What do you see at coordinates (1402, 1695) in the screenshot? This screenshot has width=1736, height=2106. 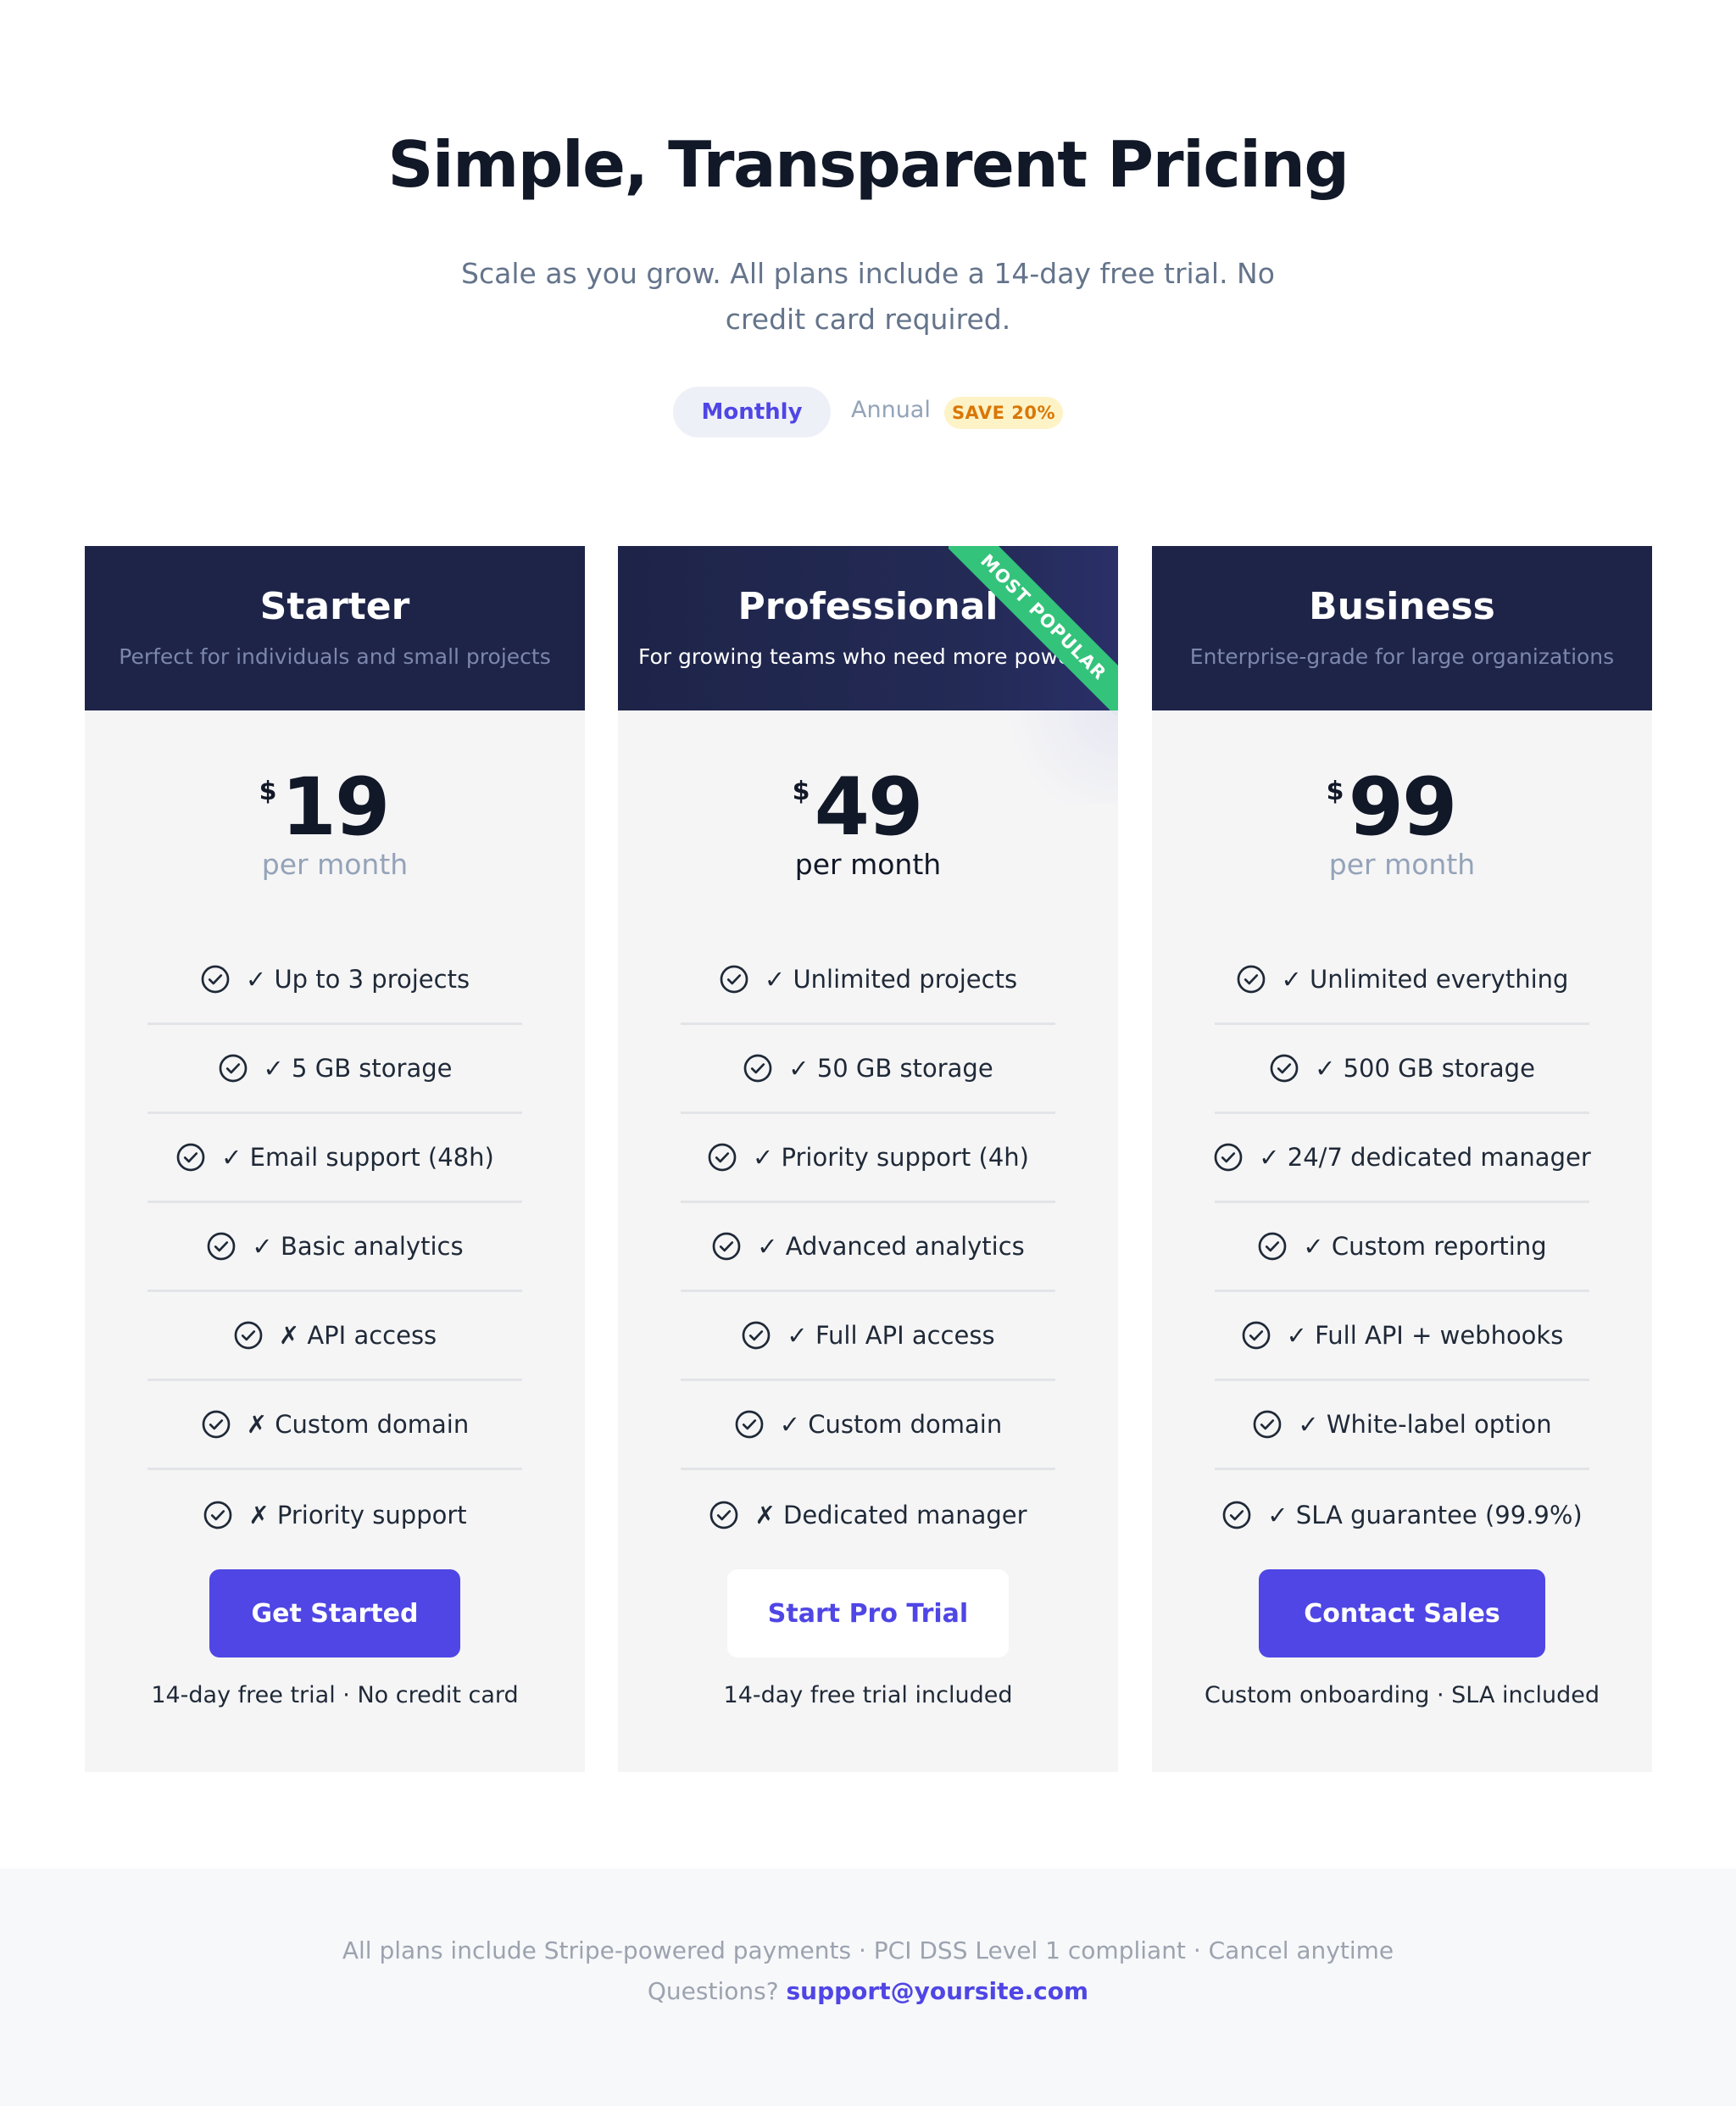 I see `cta-note: Custom onboarding · SLA included` at bounding box center [1402, 1695].